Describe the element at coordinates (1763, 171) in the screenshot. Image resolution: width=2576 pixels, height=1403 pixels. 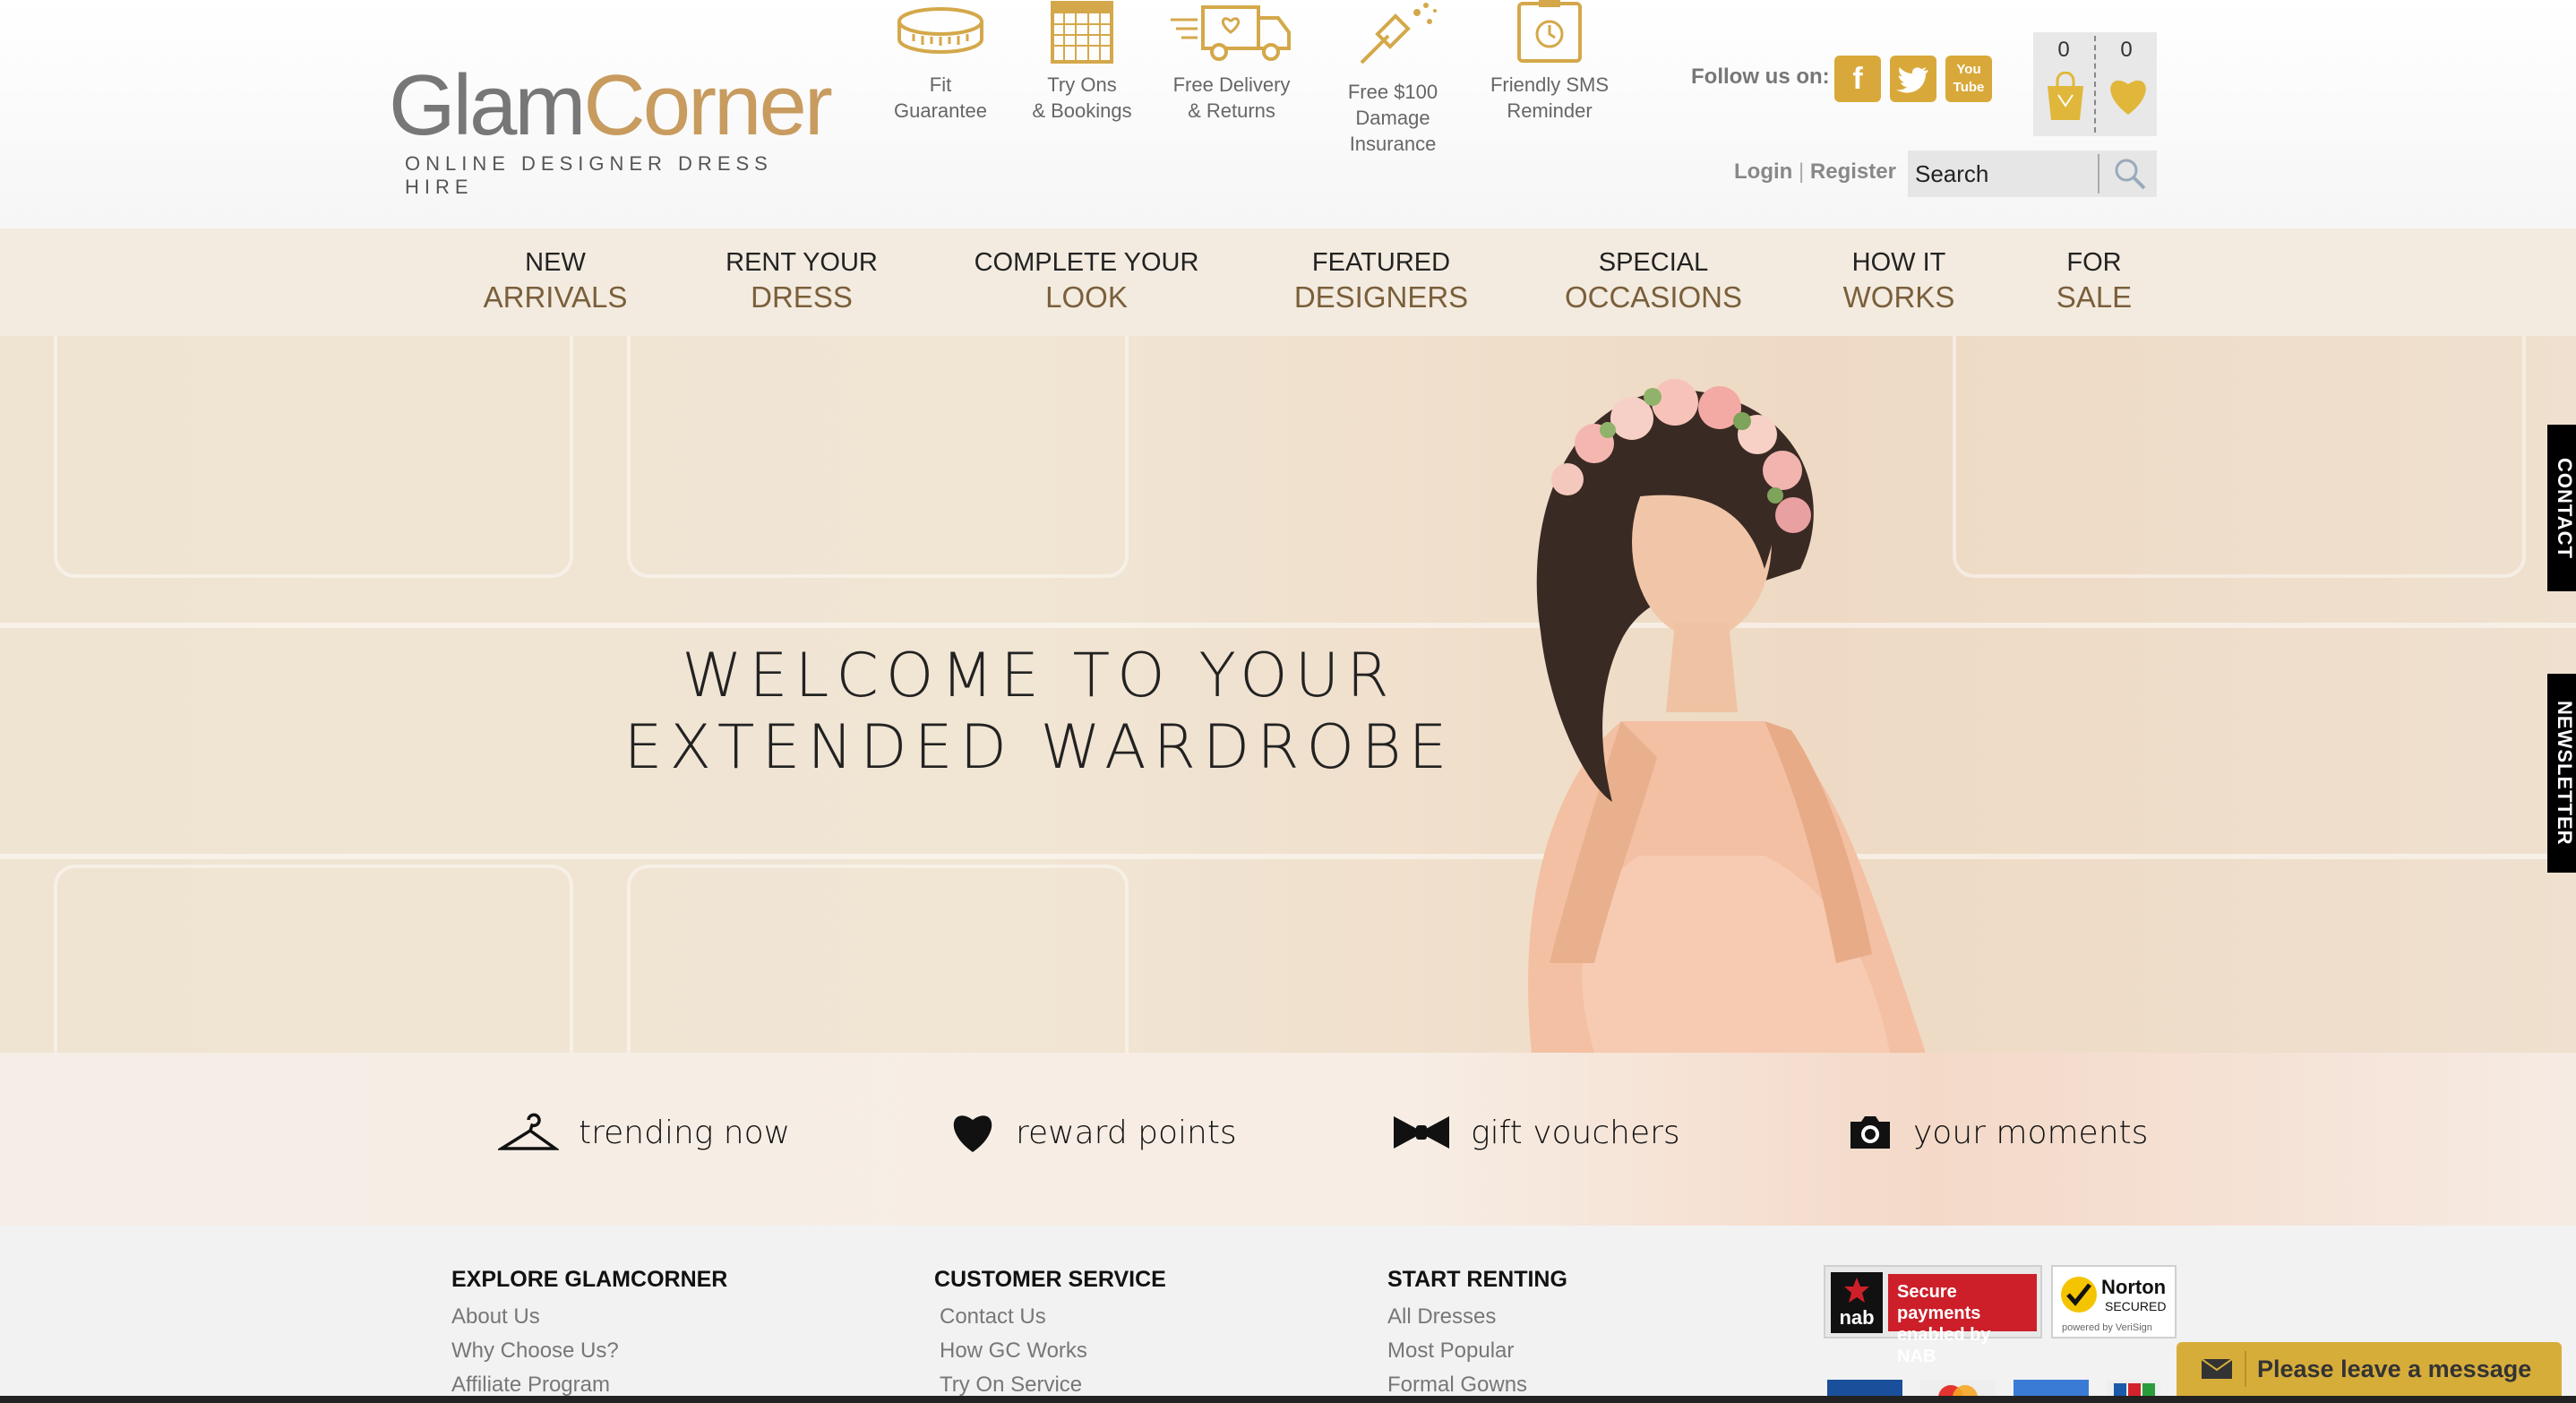
I see `login-link: Login` at that location.